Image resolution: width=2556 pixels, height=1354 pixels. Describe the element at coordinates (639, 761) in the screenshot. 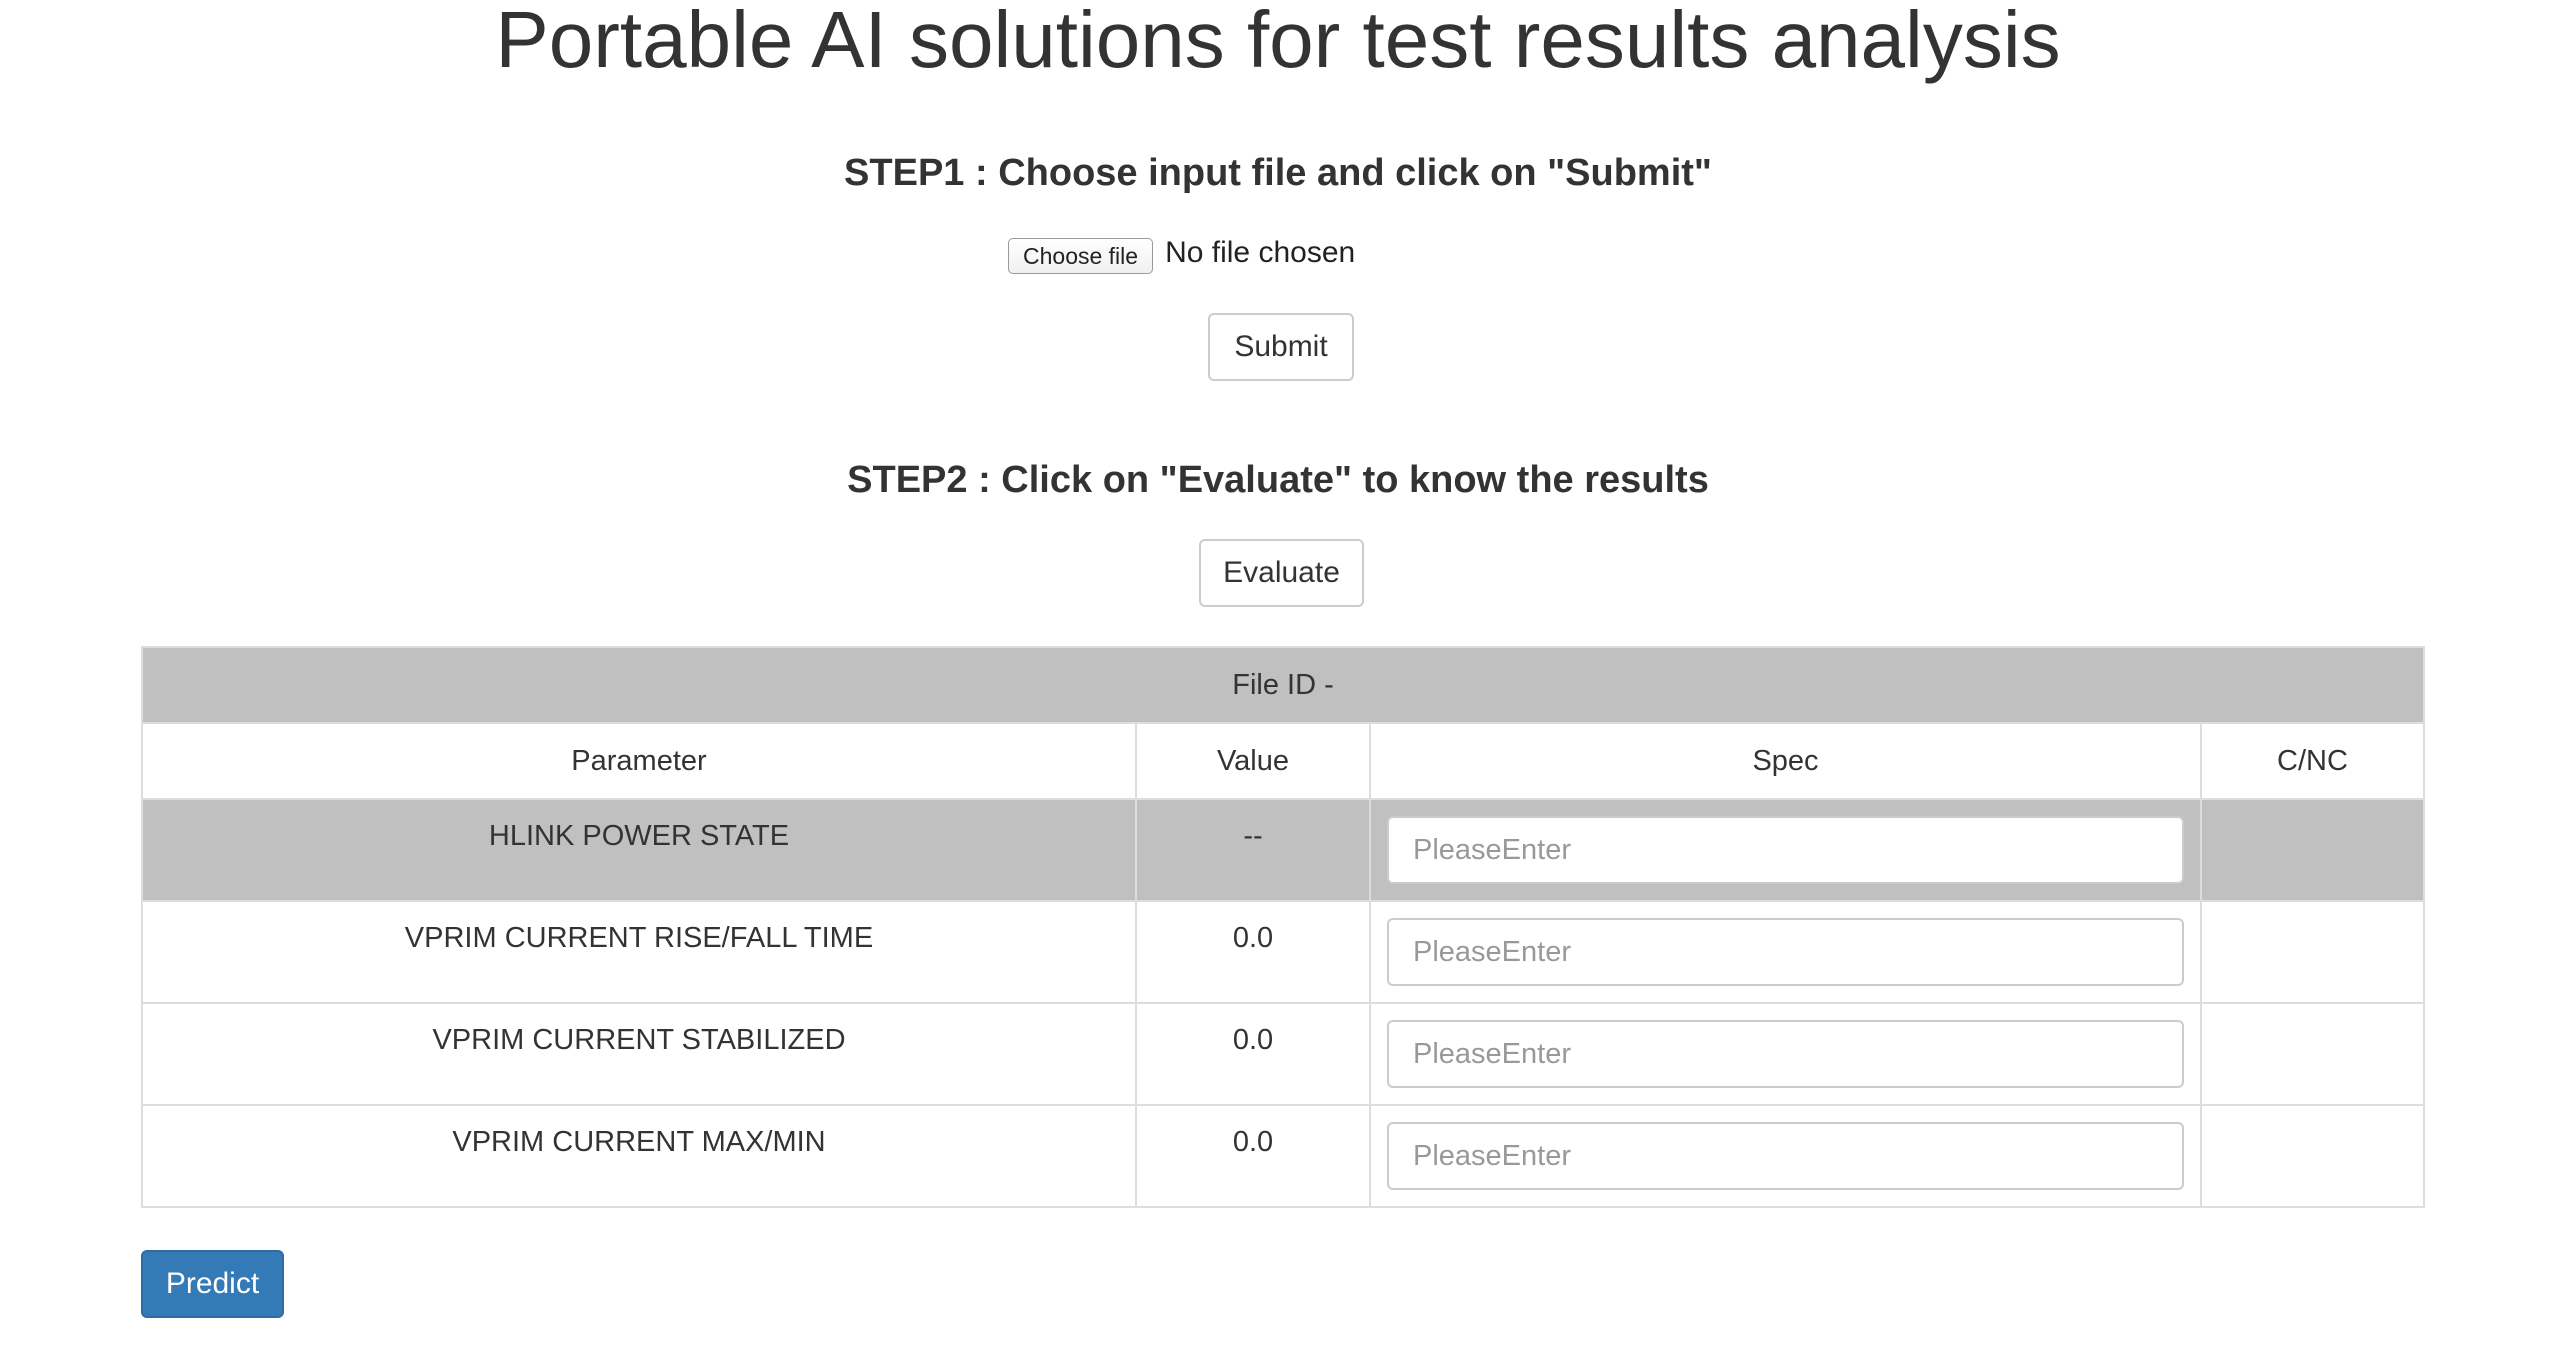

I see `column-header-parameter: Parameter` at that location.